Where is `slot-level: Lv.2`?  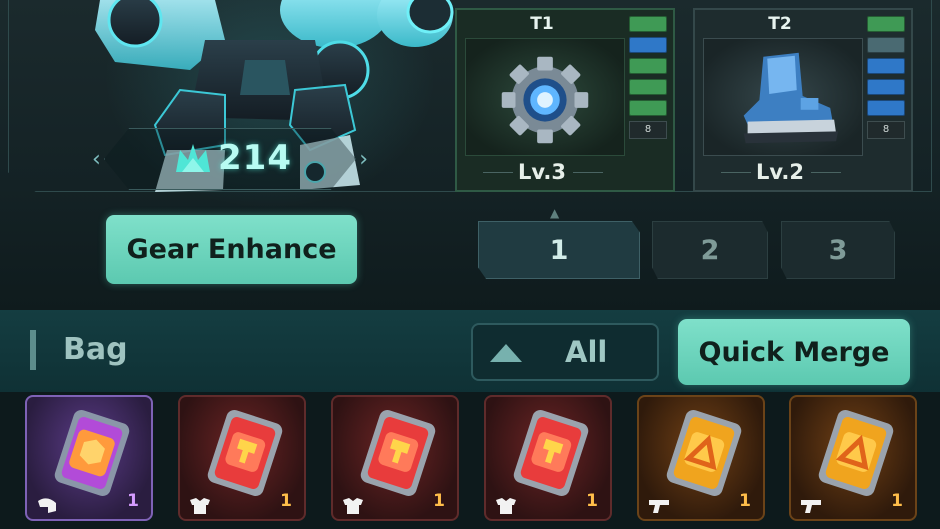 slot-level: Lv.2 is located at coordinates (780, 172).